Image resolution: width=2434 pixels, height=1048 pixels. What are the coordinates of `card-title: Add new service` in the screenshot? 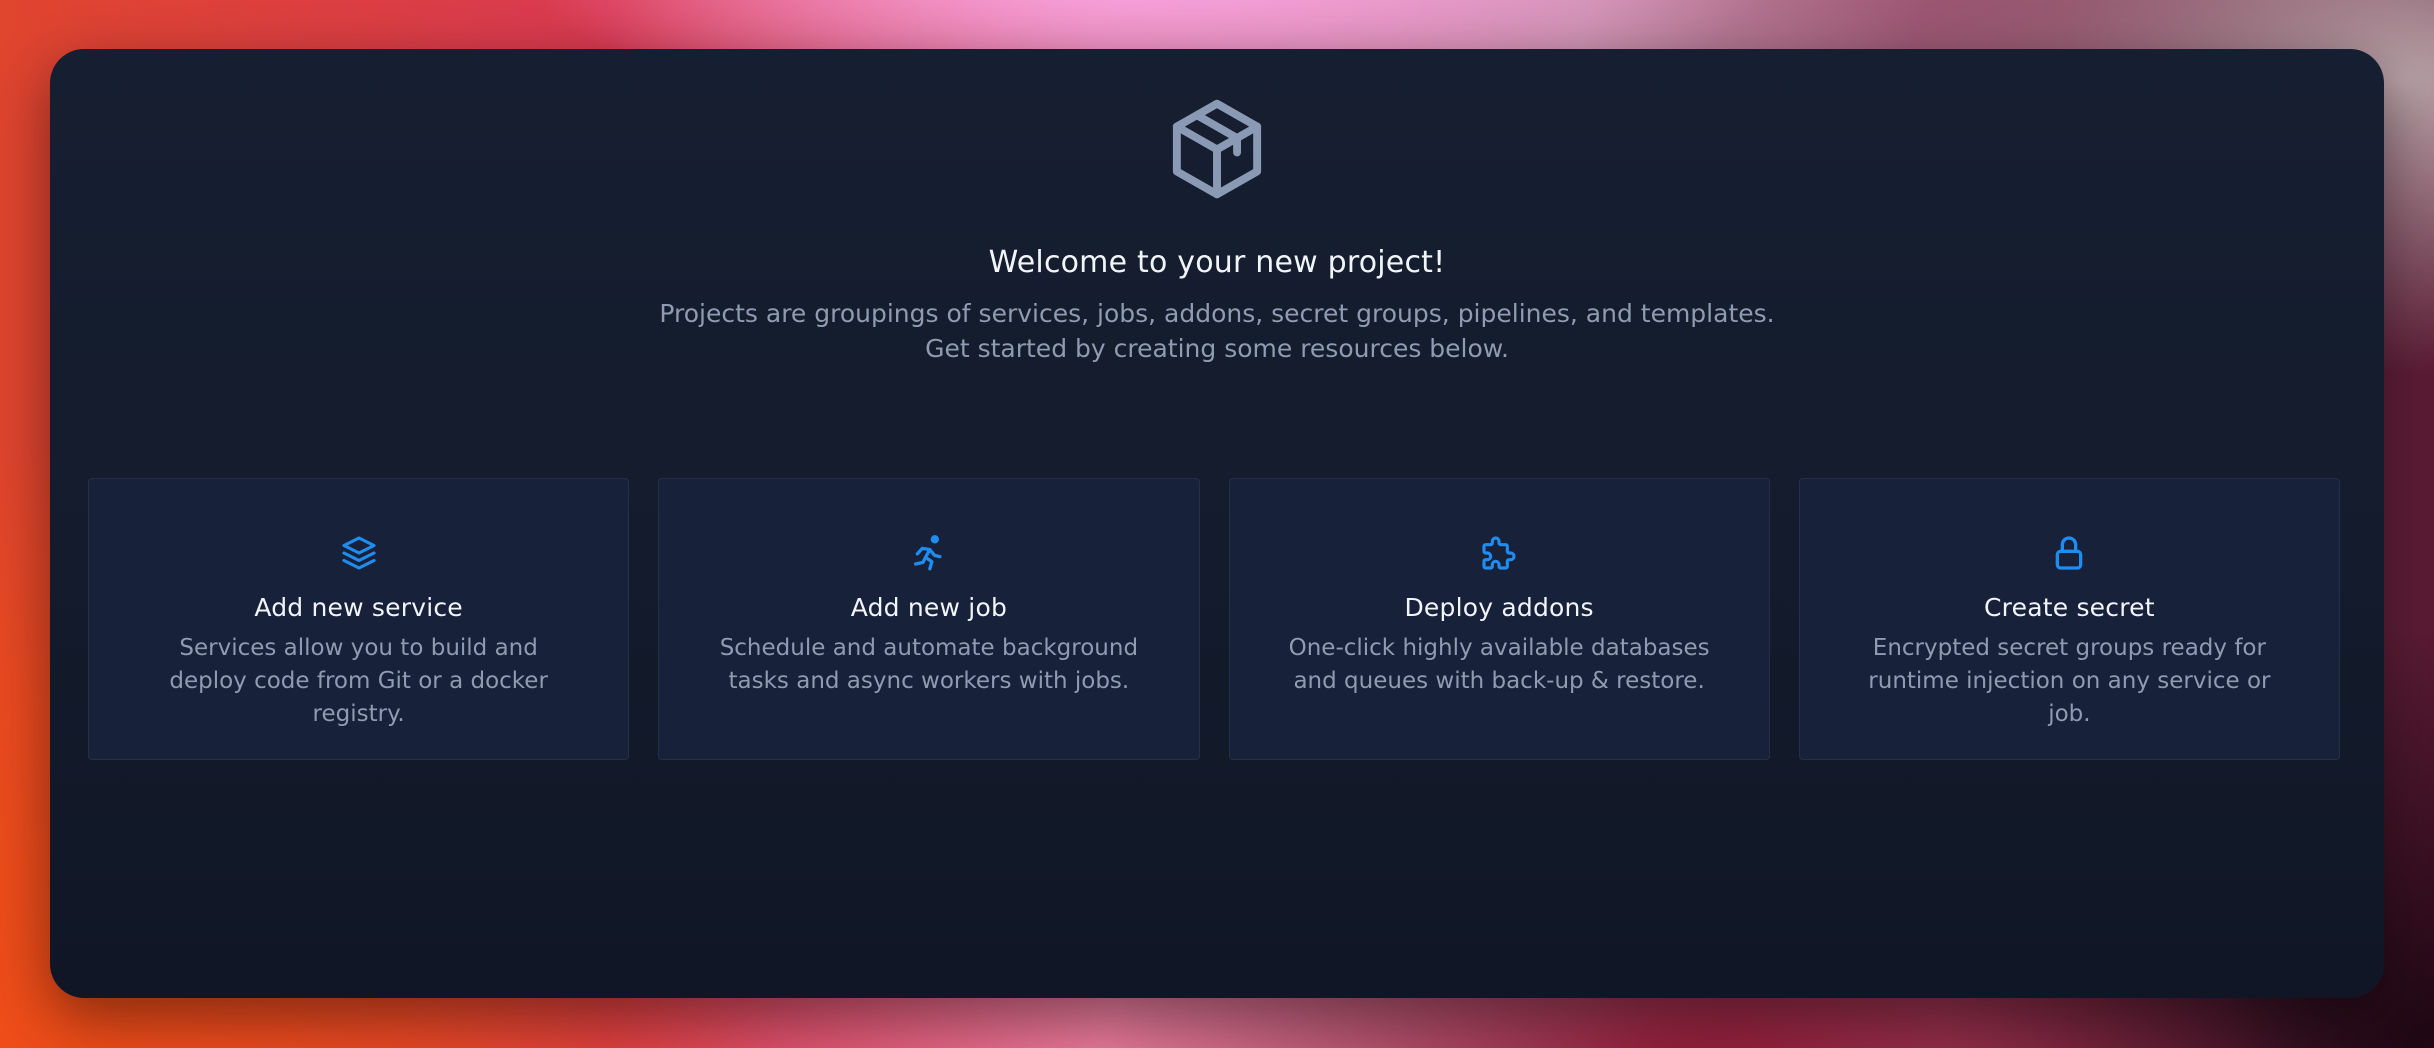 It's located at (358, 607).